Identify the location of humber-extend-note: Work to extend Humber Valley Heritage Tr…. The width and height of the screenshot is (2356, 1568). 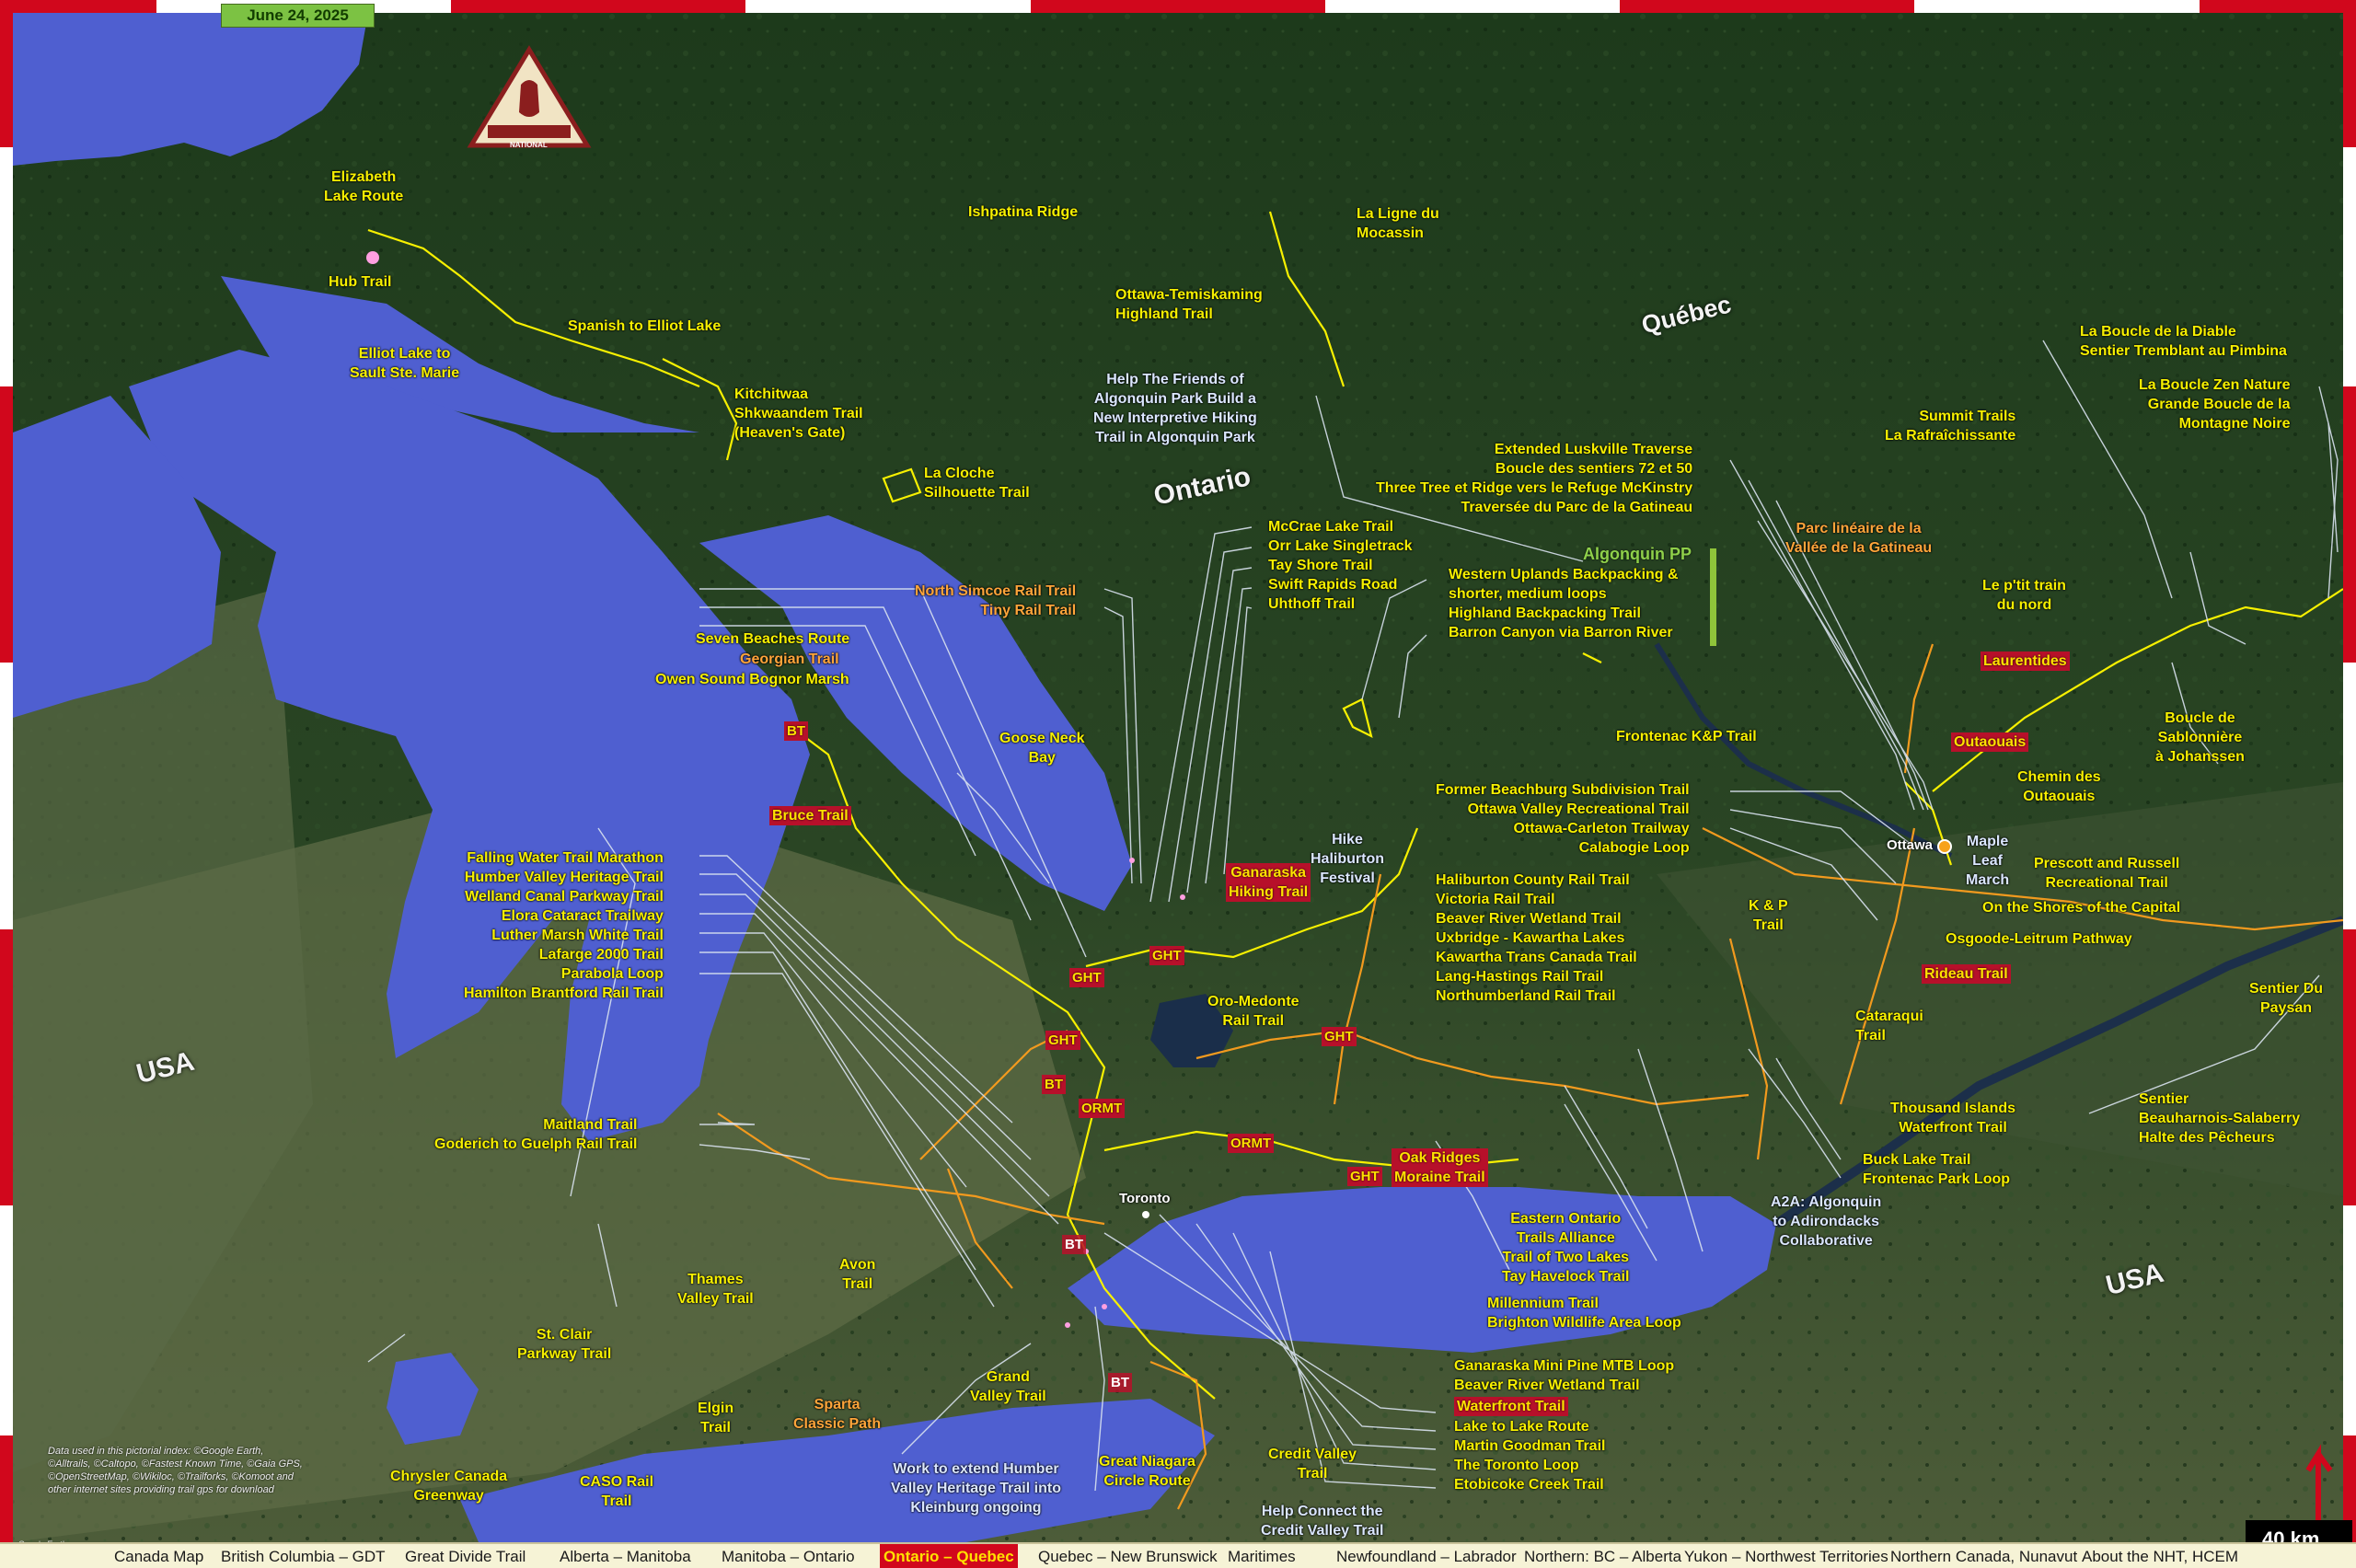
(976, 1488).